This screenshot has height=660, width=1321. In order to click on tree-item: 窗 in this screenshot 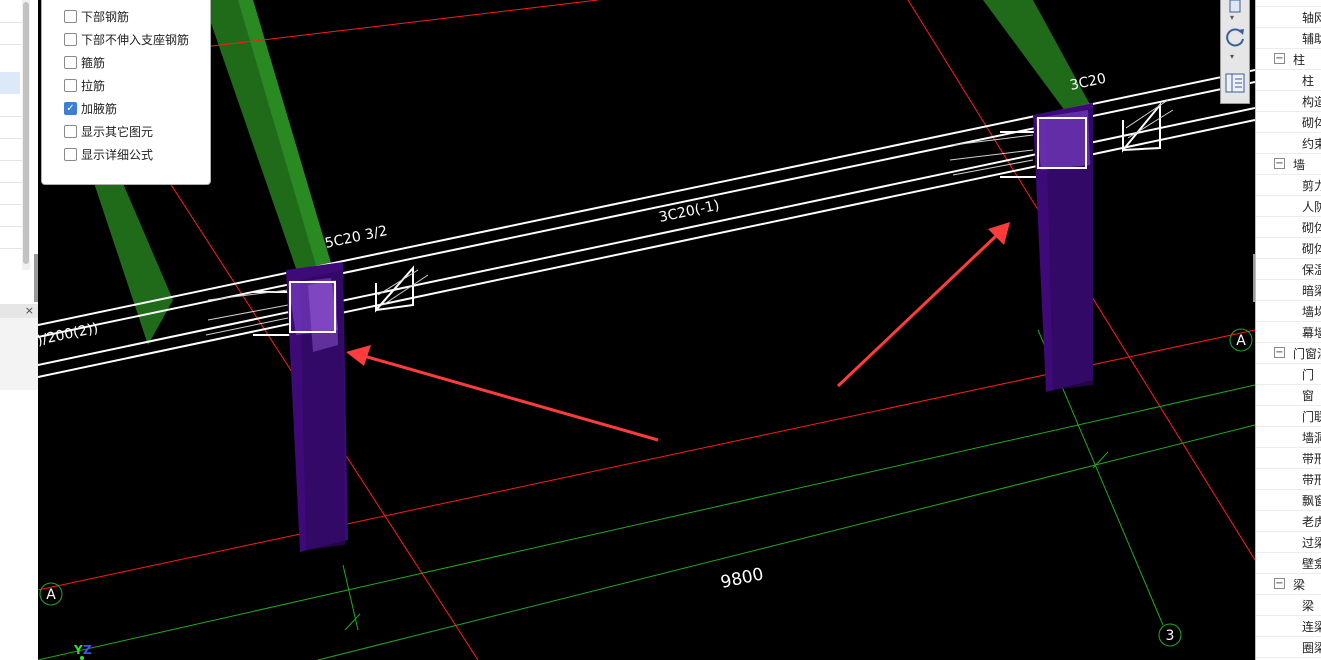, I will do `click(1288, 395)`.